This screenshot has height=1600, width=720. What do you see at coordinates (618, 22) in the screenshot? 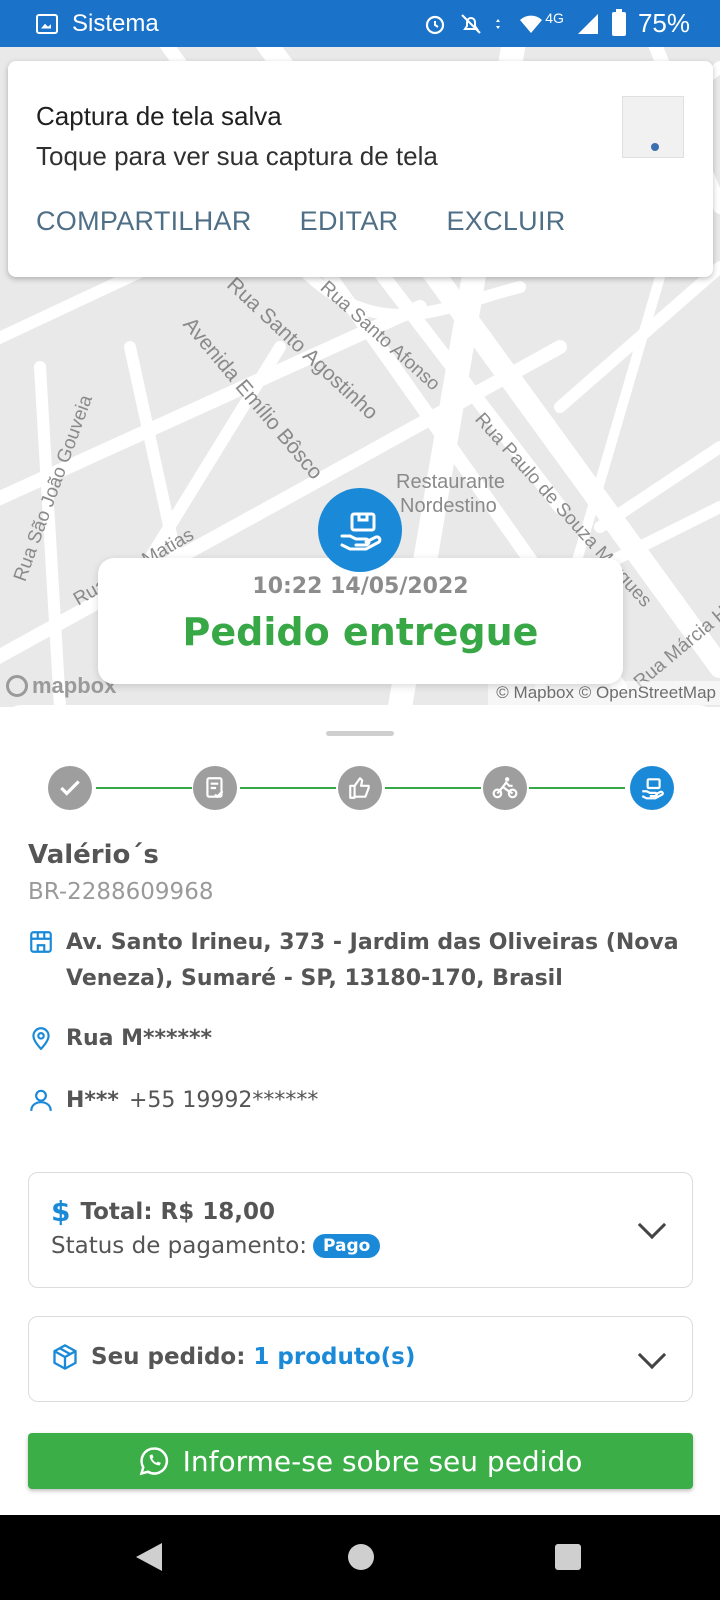
I see `battery-icon` at bounding box center [618, 22].